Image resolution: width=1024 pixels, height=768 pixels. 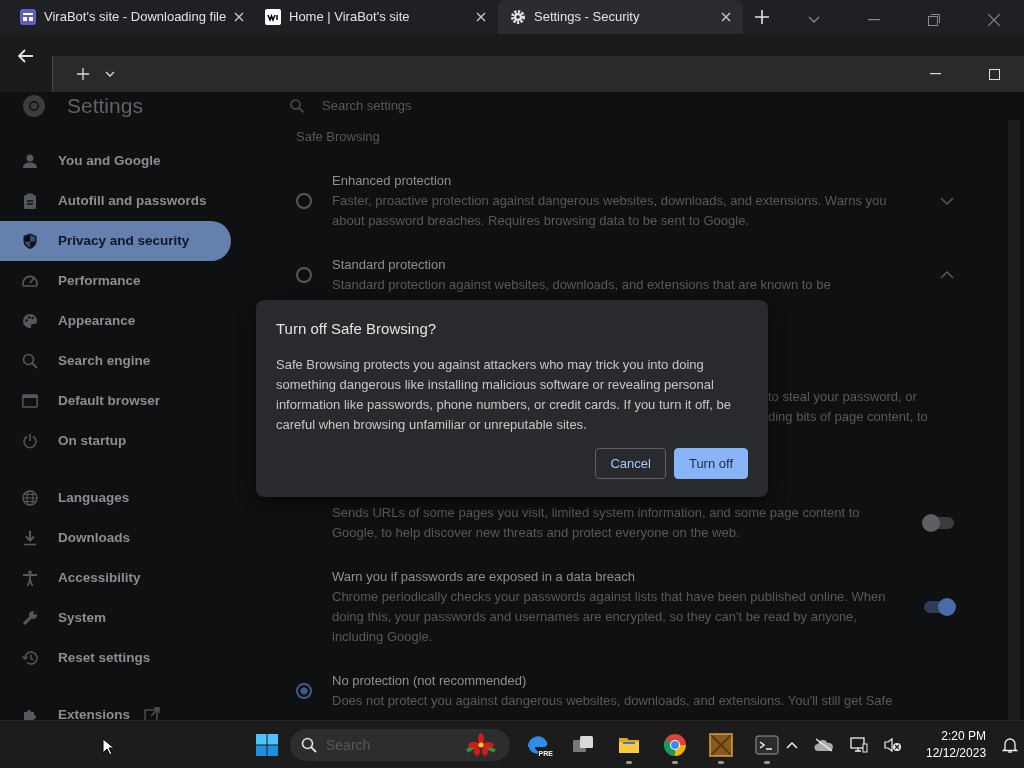 I want to click on palette-icon, so click(x=30, y=321).